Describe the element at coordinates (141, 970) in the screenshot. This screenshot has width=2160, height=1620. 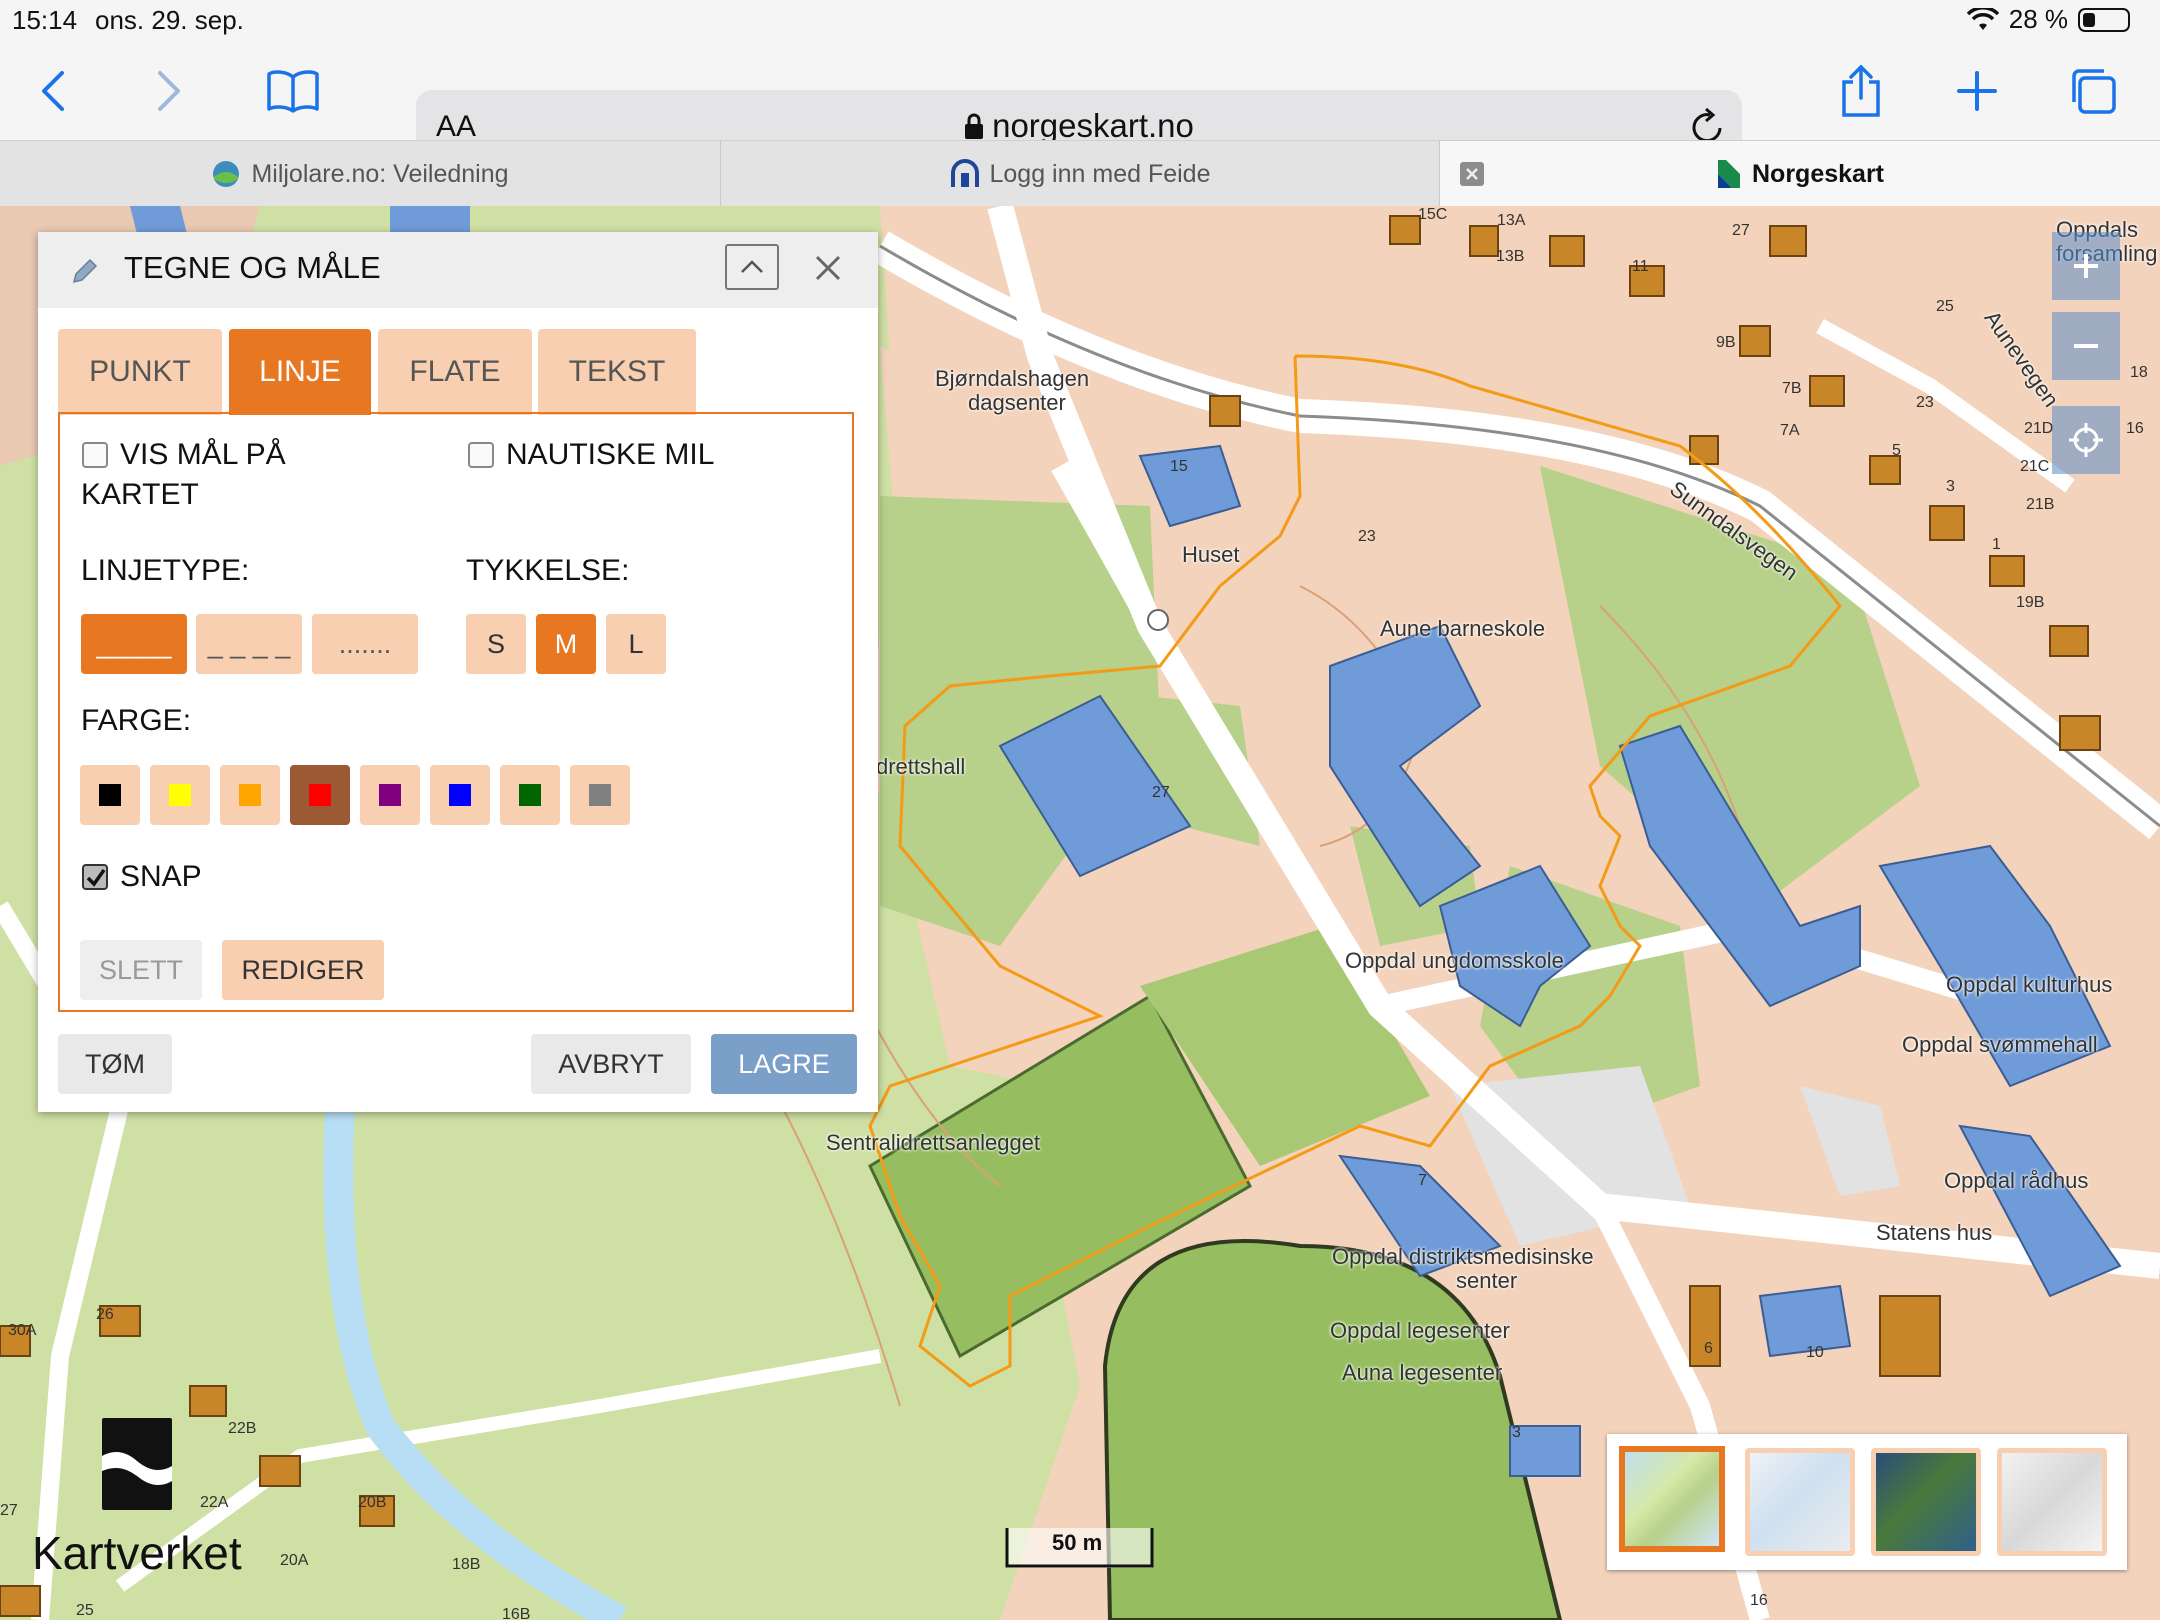
I see `delete-button: SLETT` at that location.